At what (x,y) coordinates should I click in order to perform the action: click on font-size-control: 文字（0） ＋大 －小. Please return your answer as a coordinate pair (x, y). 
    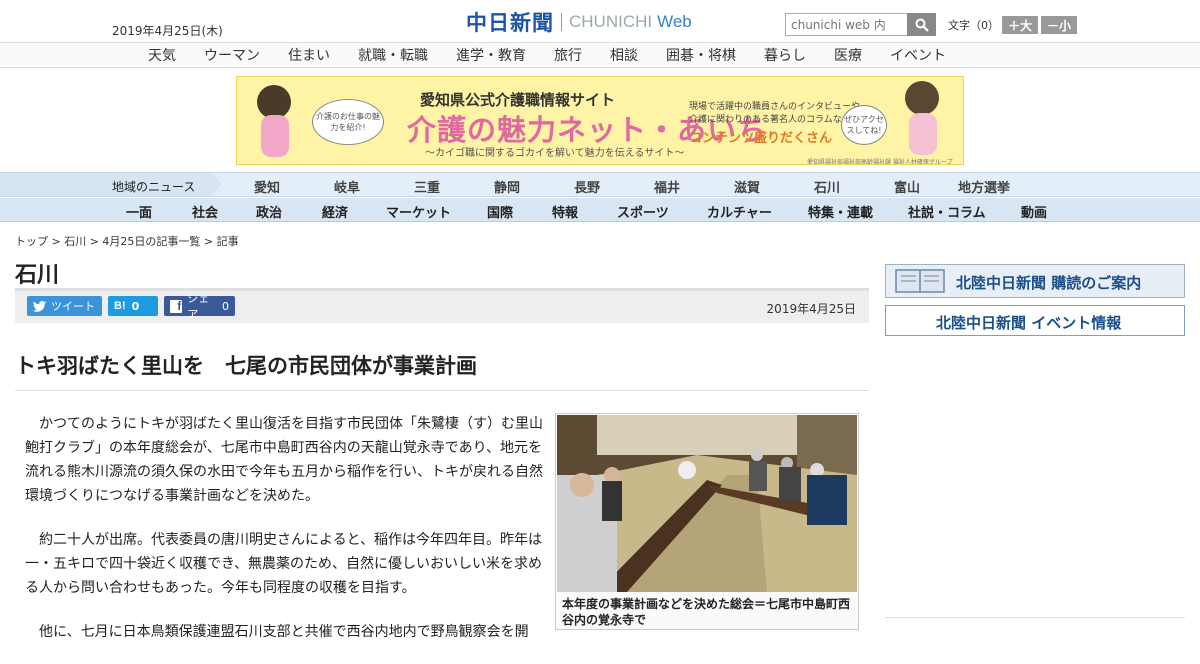
    Looking at the image, I should click on (1012, 25).